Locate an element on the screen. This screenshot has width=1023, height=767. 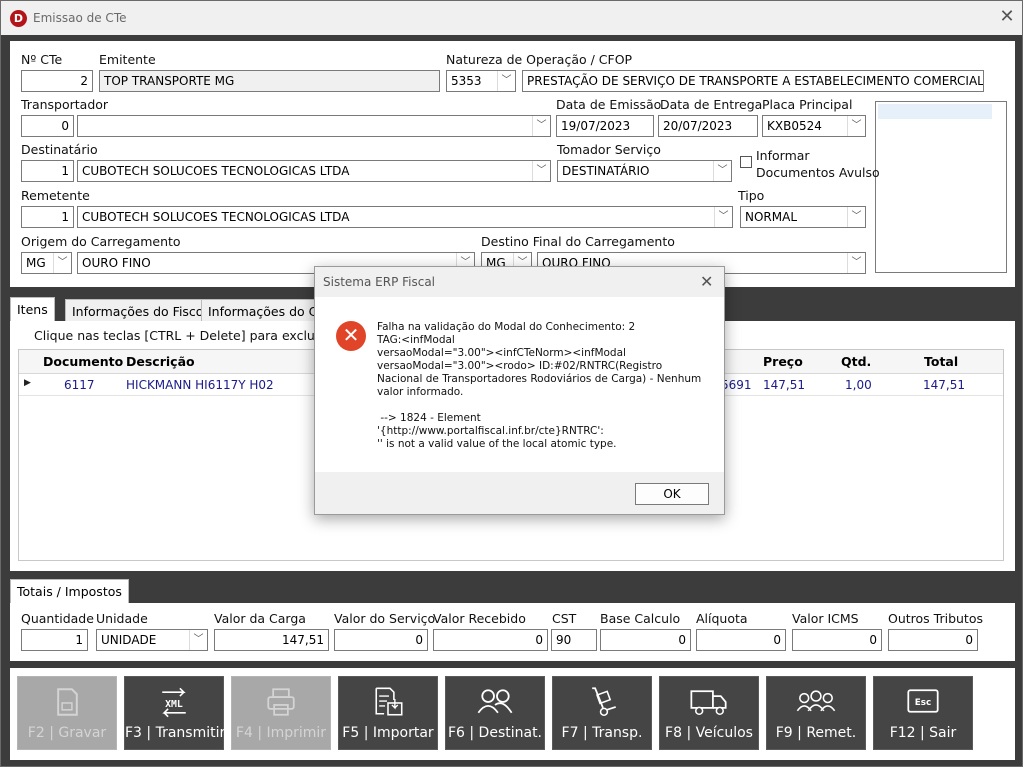
save-button: F2 | Gravar is located at coordinates (67, 713).